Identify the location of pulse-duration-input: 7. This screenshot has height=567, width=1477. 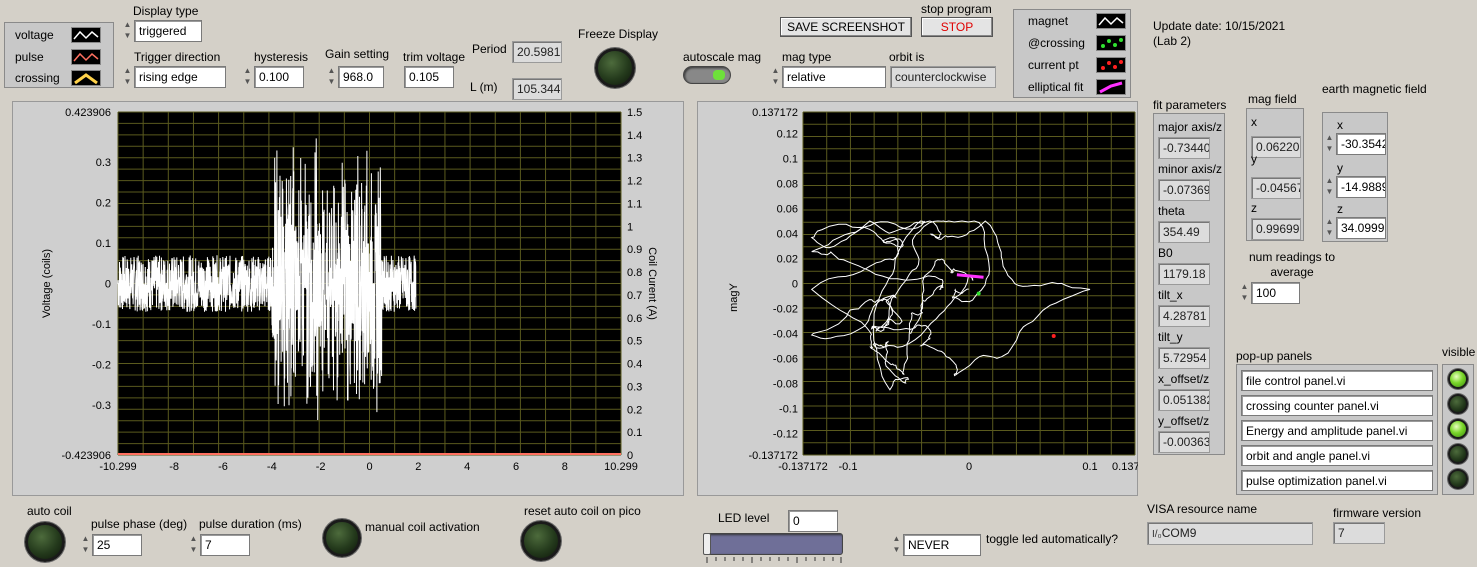
(225, 545).